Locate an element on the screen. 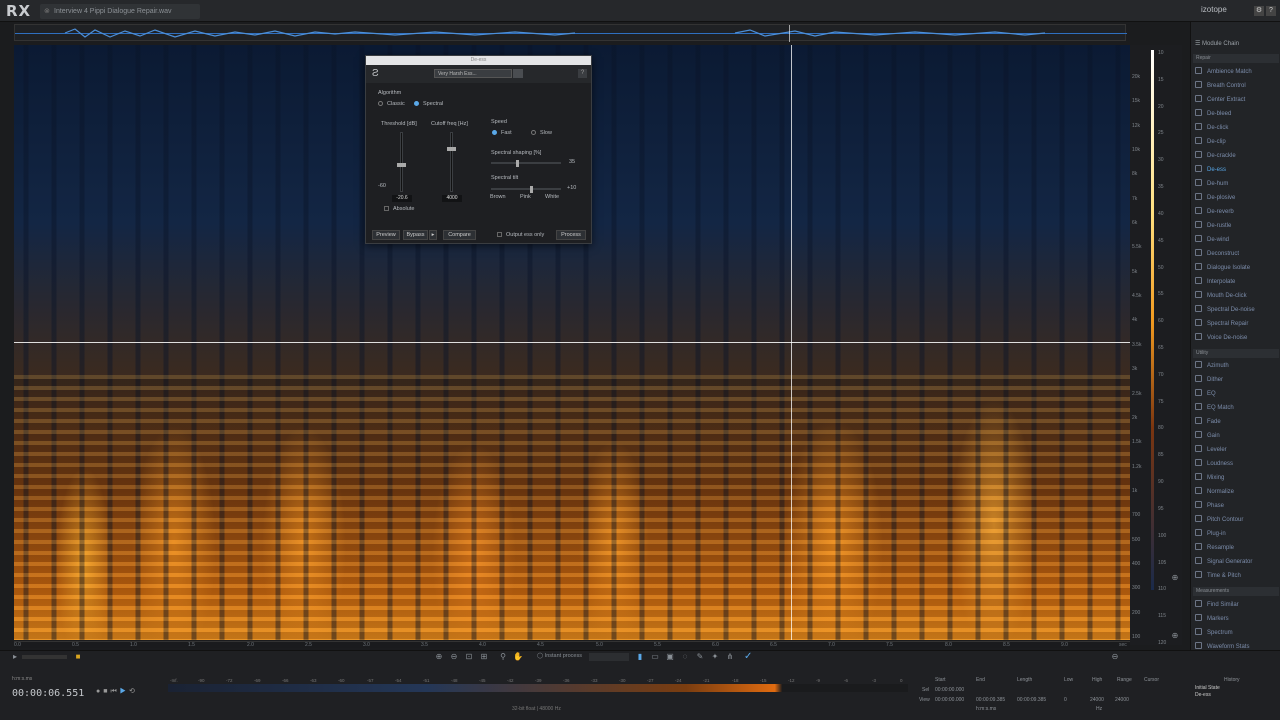 This screenshot has height=720, width=1280. tilt-knob is located at coordinates (531, 189).